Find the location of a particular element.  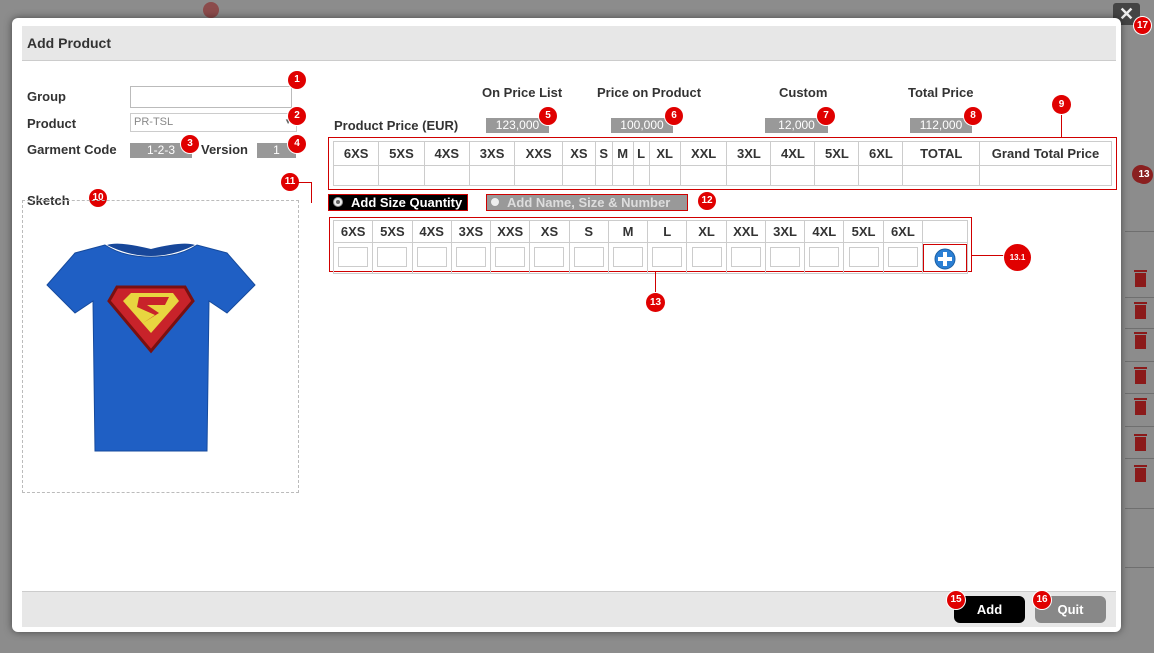

product-select: PR-TSL ▼ is located at coordinates (213, 122).